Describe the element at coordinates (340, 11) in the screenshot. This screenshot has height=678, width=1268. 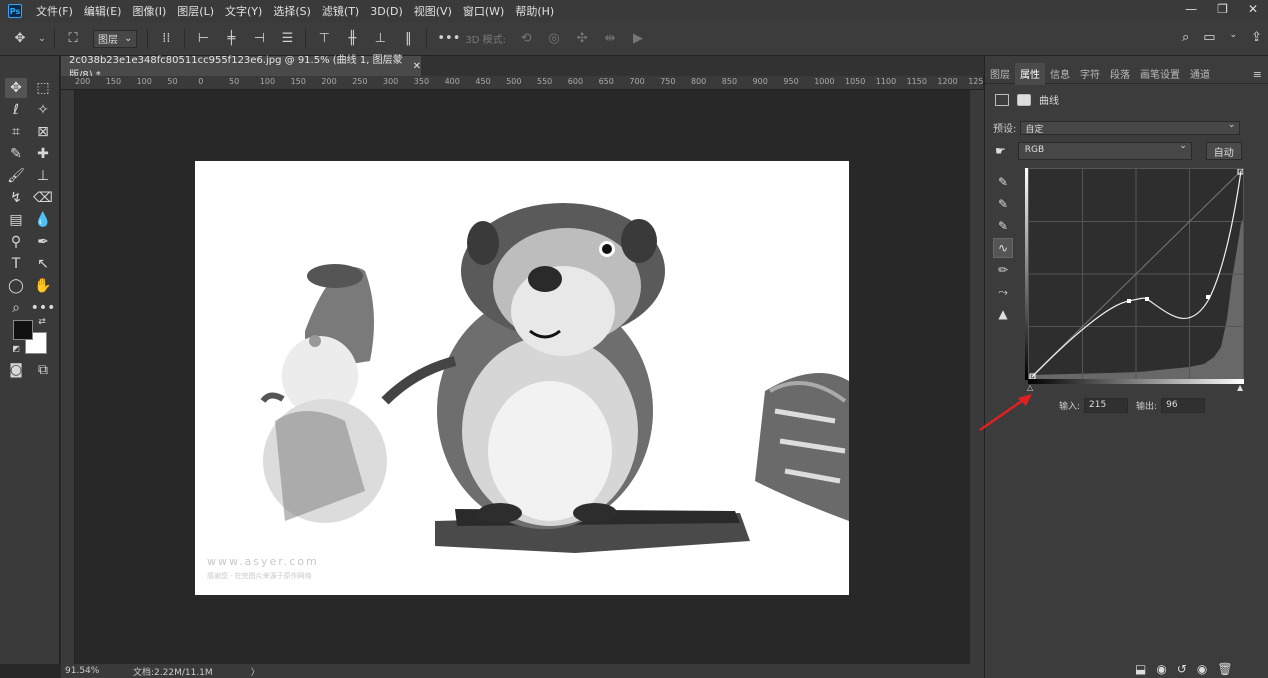
I see `menu-filter: 滤镜(T)` at that location.